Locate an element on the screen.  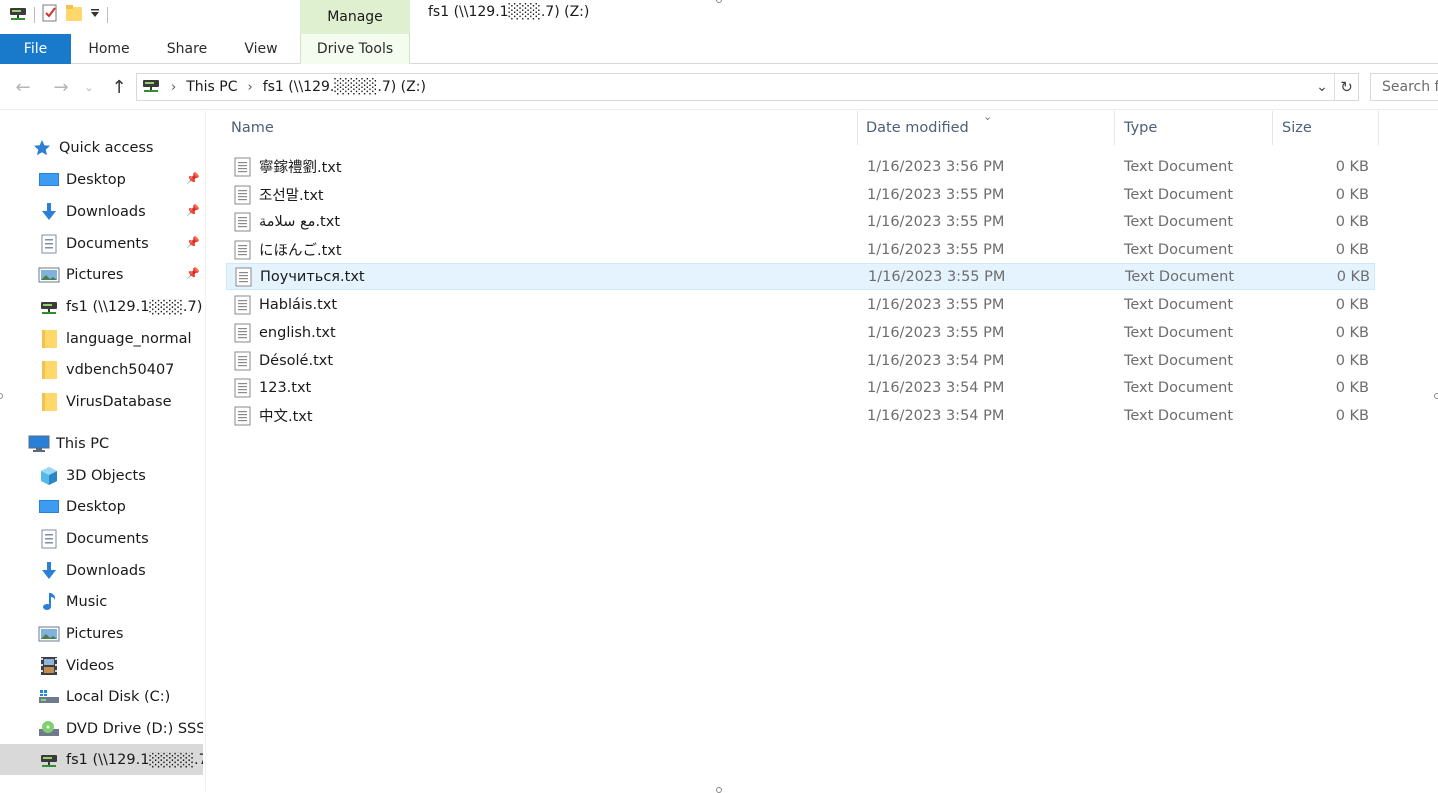
sidebar-item-label: Downloads is located at coordinates (106, 570).